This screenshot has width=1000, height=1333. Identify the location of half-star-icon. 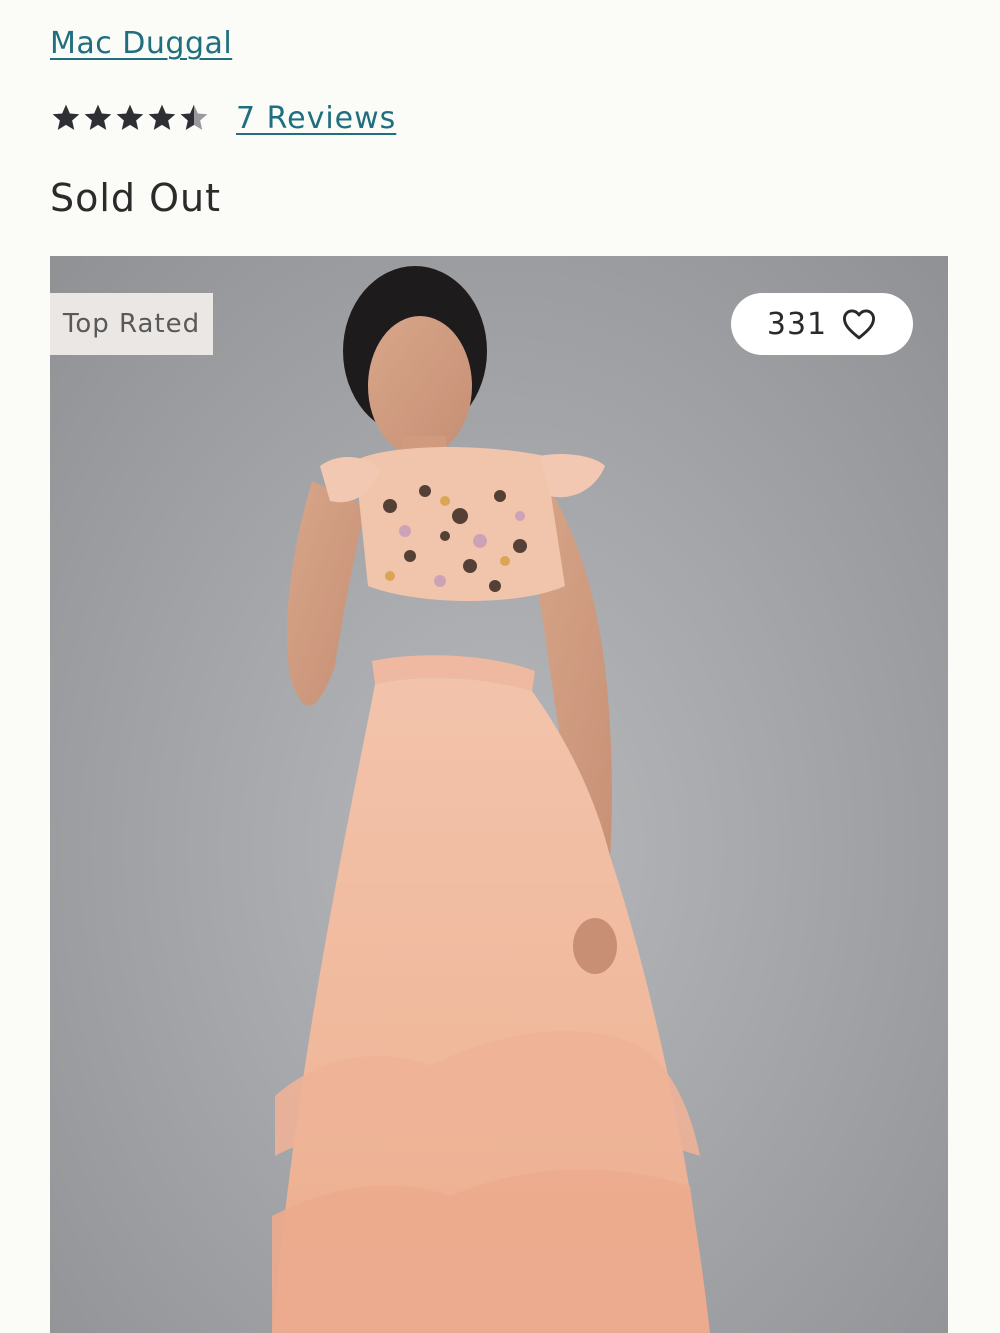
(194, 117).